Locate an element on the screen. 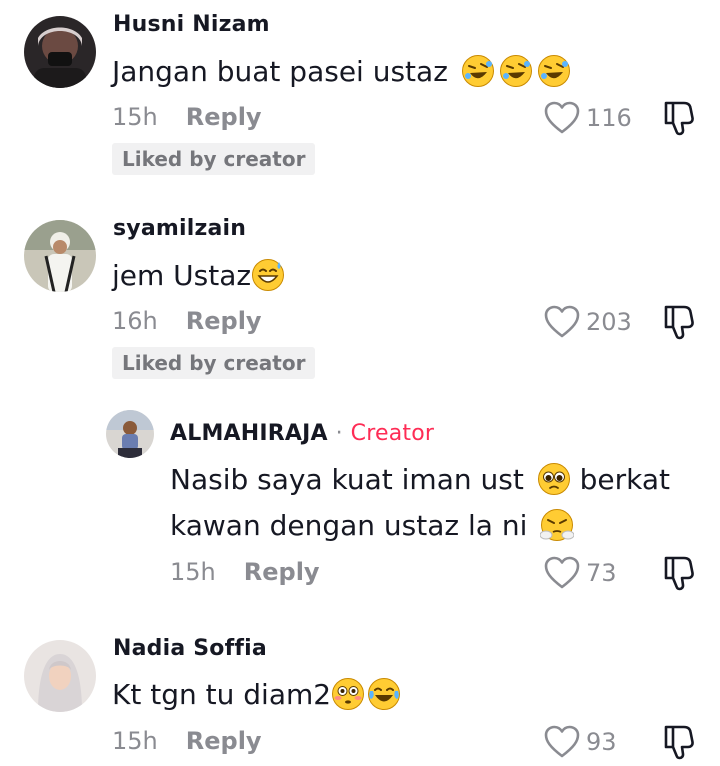  like-button: 73 is located at coordinates (580, 573).